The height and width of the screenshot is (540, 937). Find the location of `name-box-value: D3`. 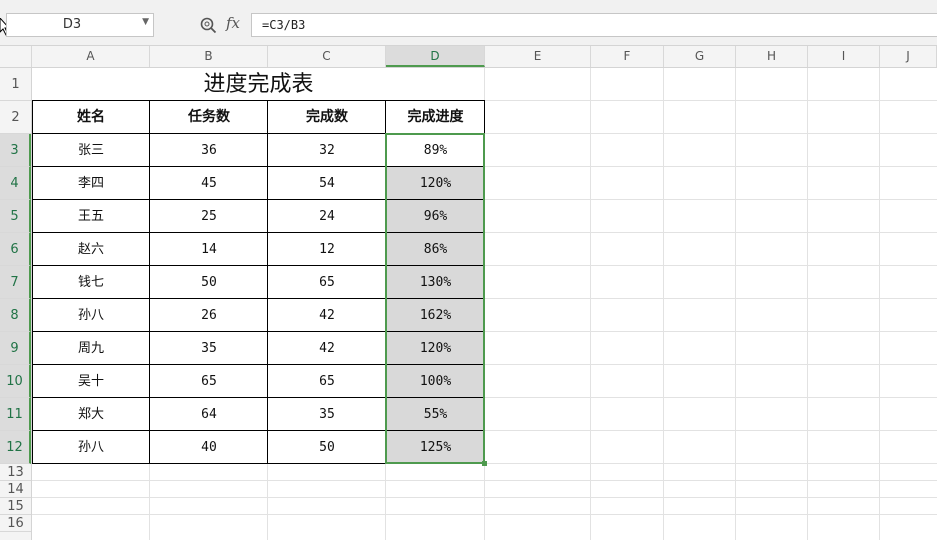

name-box-value: D3 is located at coordinates (72, 24).